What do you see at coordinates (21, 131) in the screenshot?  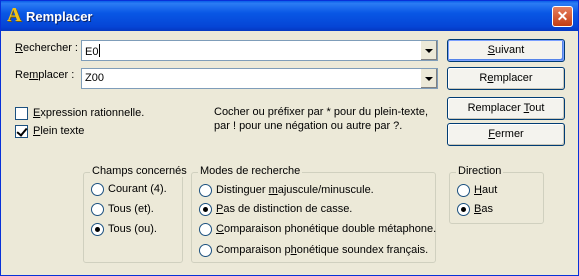 I see `fulltext-checkbox` at bounding box center [21, 131].